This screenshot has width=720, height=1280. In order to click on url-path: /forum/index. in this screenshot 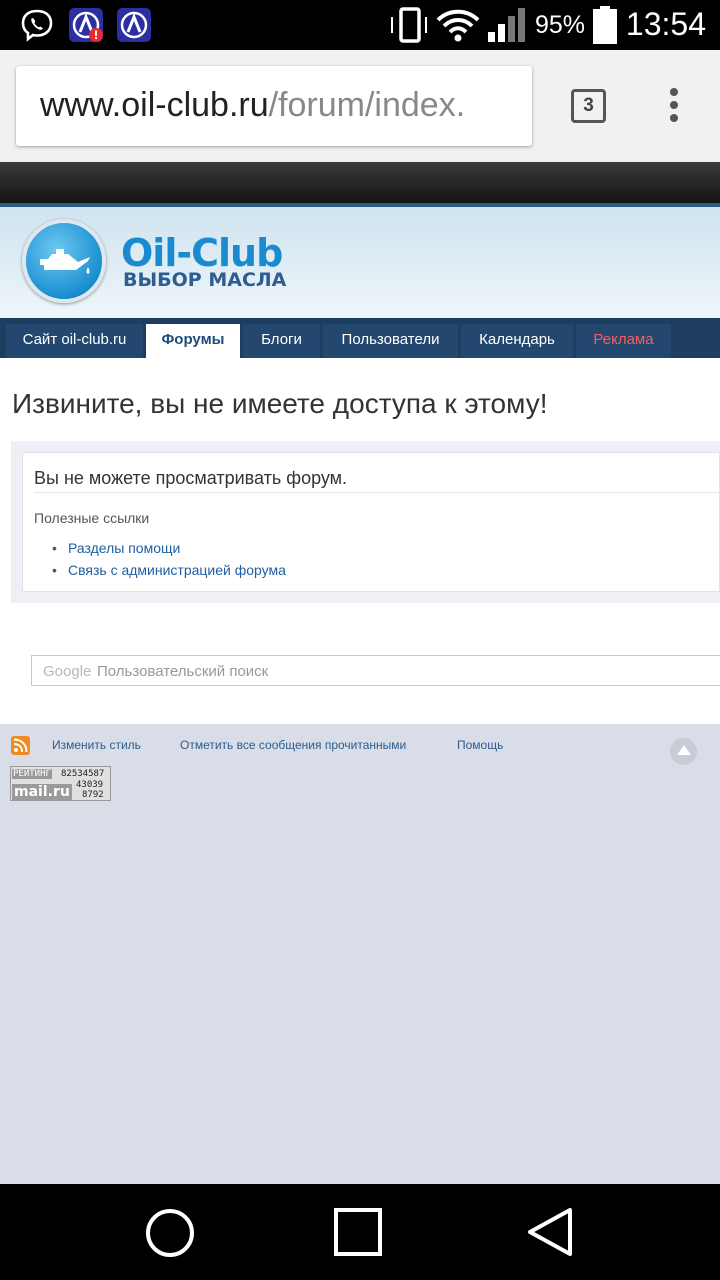, I will do `click(367, 105)`.